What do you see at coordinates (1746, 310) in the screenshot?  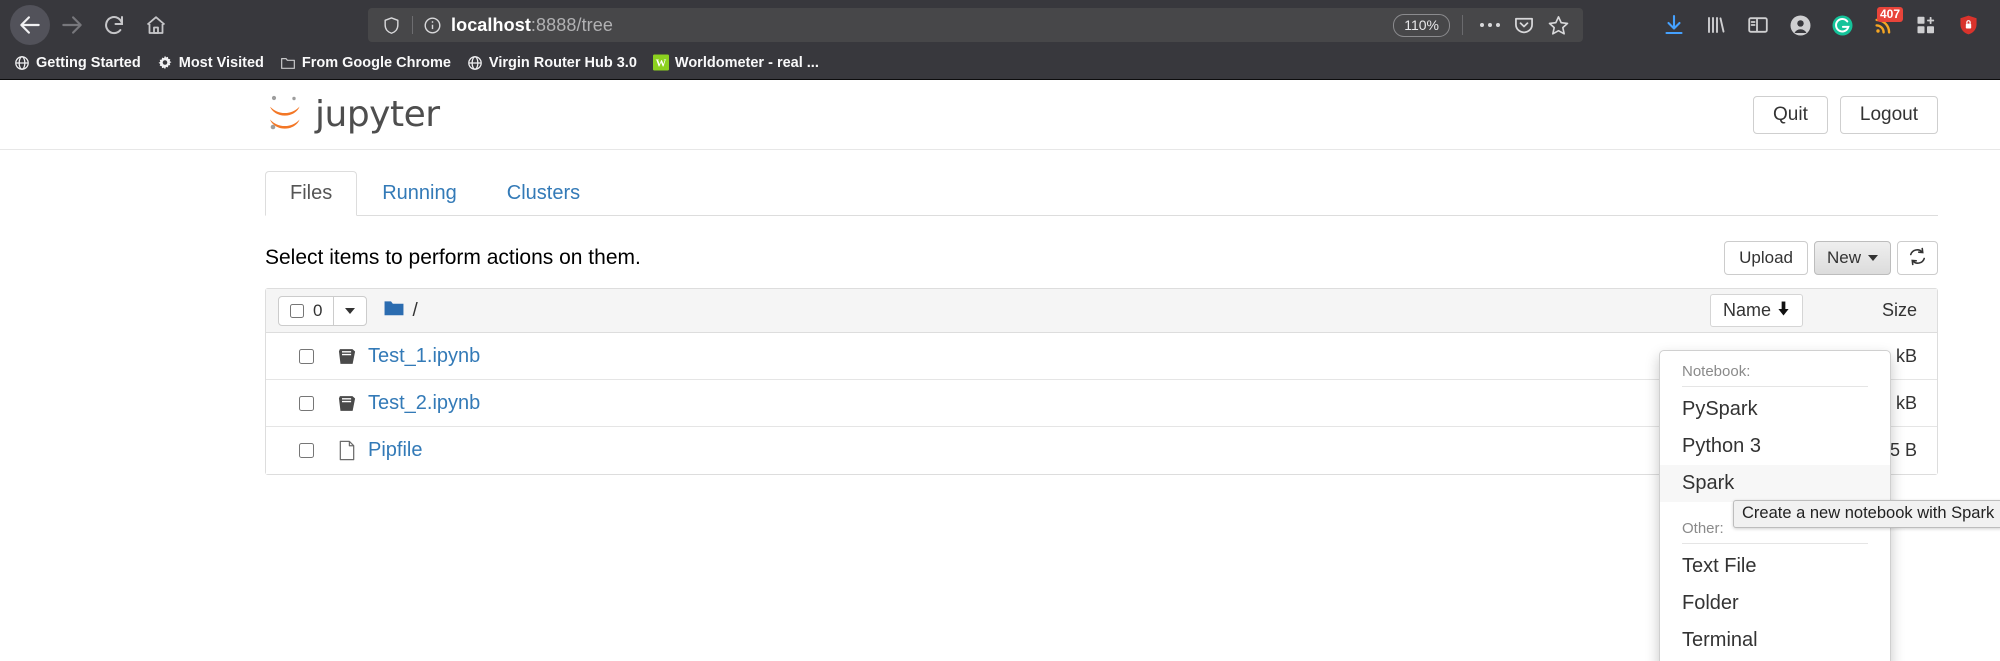 I see `sort-label: Name` at bounding box center [1746, 310].